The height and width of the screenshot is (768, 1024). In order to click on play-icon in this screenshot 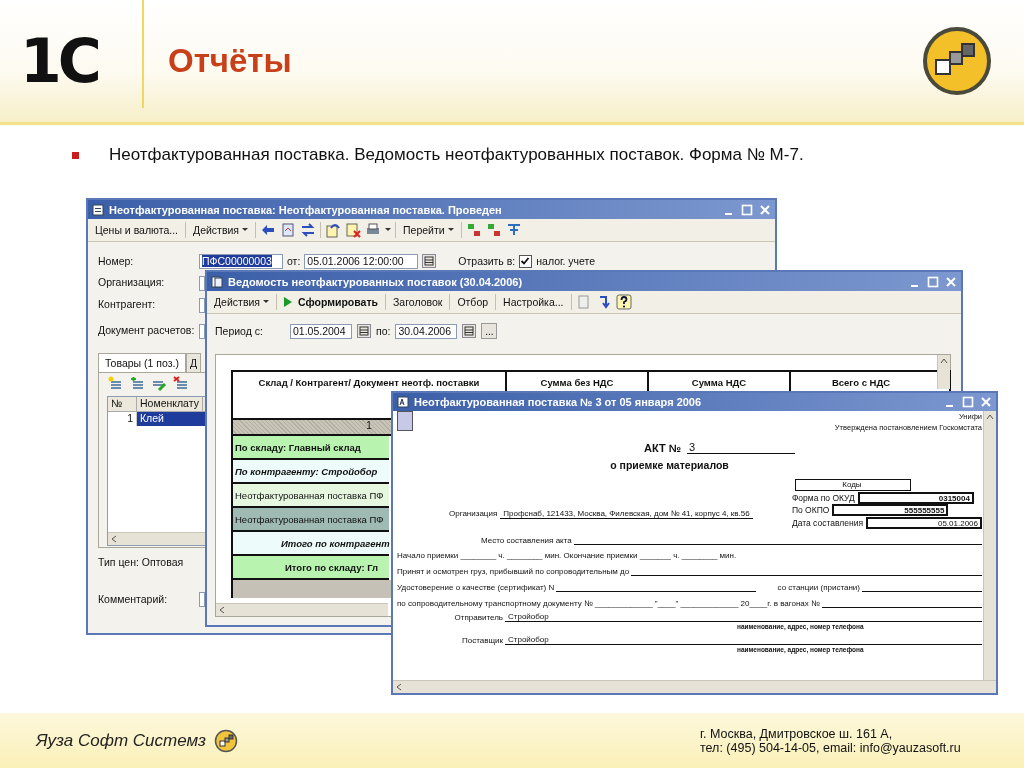, I will do `click(288, 302)`.